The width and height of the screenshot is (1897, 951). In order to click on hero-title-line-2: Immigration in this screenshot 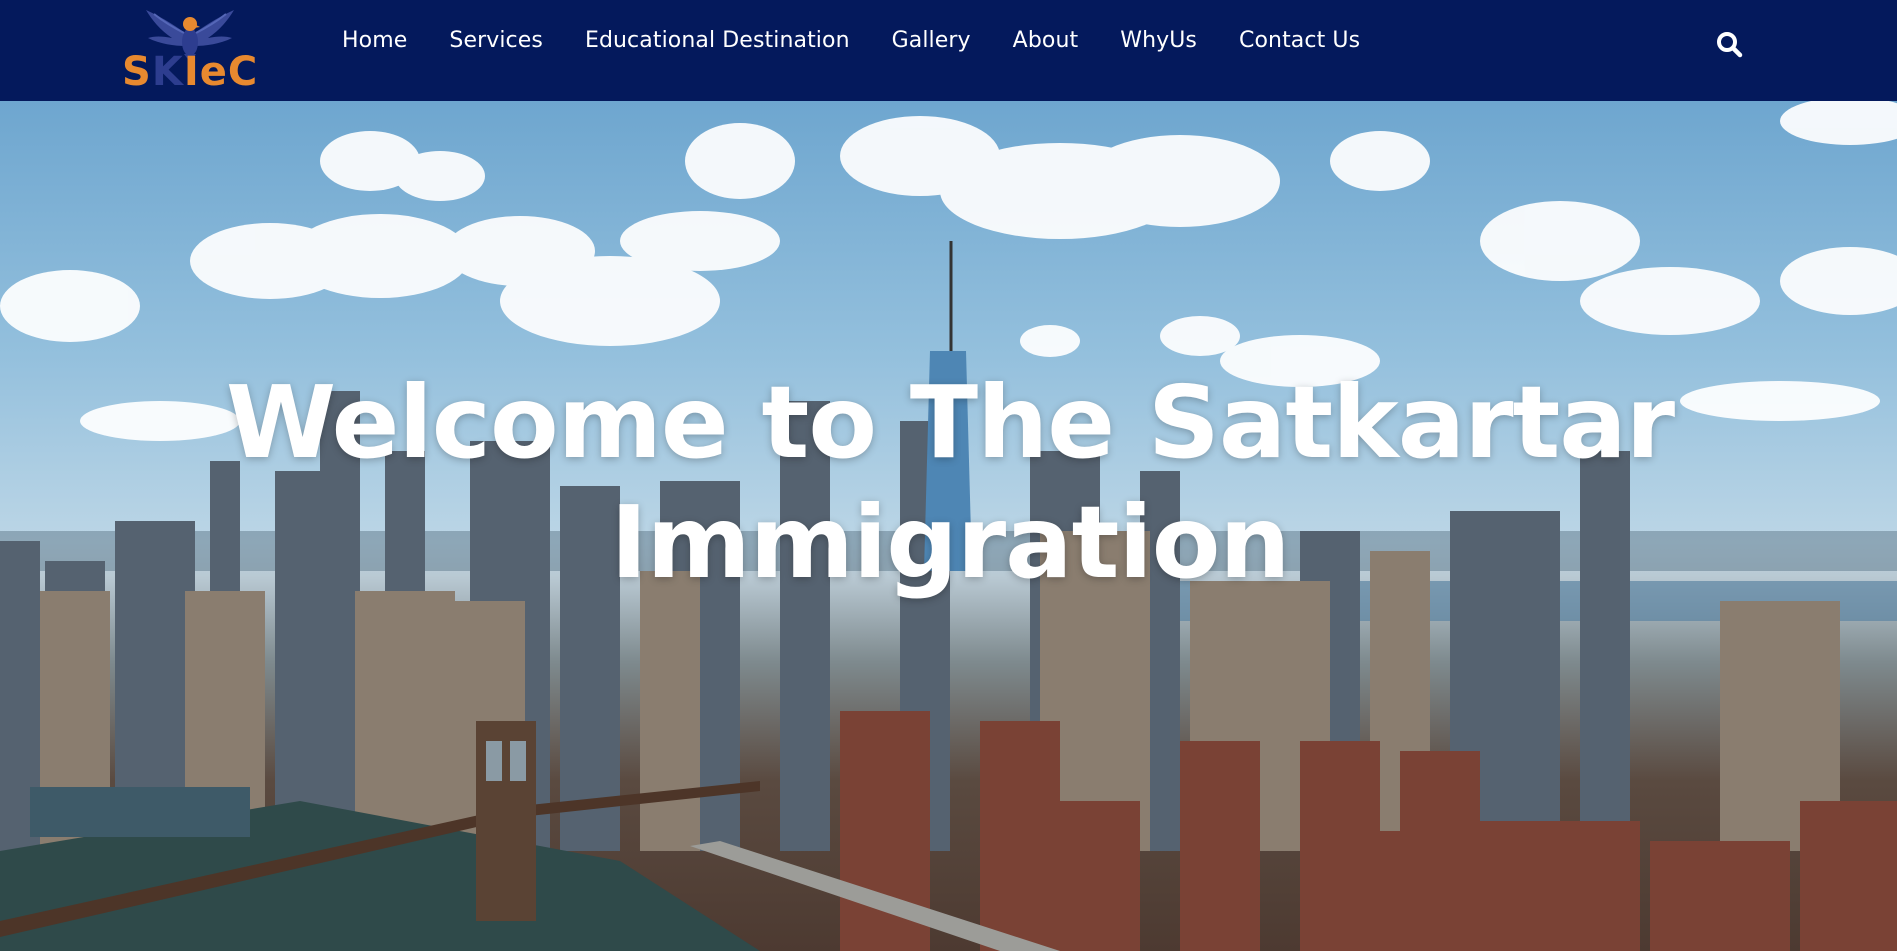, I will do `click(950, 542)`.